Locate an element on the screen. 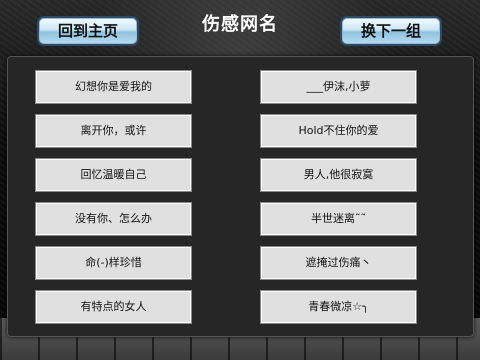 The height and width of the screenshot is (360, 480). name-item: 半世迷离˜˜ is located at coordinates (338, 219).